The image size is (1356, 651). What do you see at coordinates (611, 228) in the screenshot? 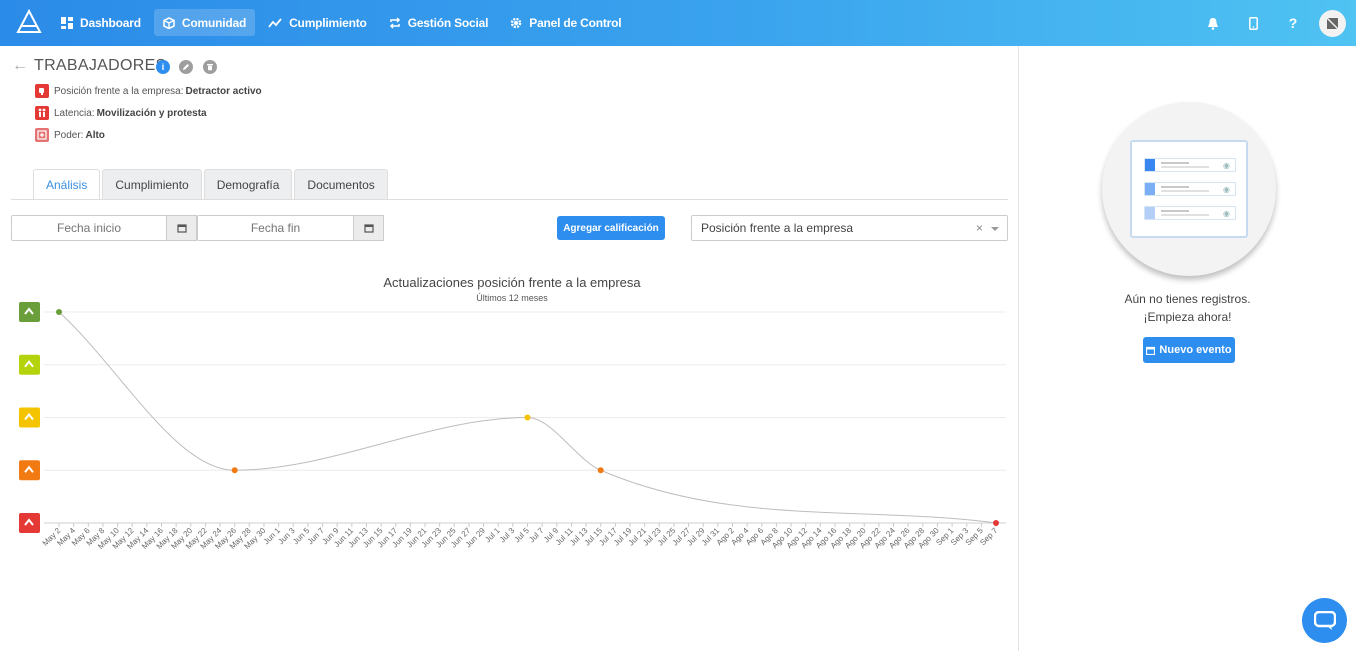
I see `add-rating-button: Agregar calificación` at bounding box center [611, 228].